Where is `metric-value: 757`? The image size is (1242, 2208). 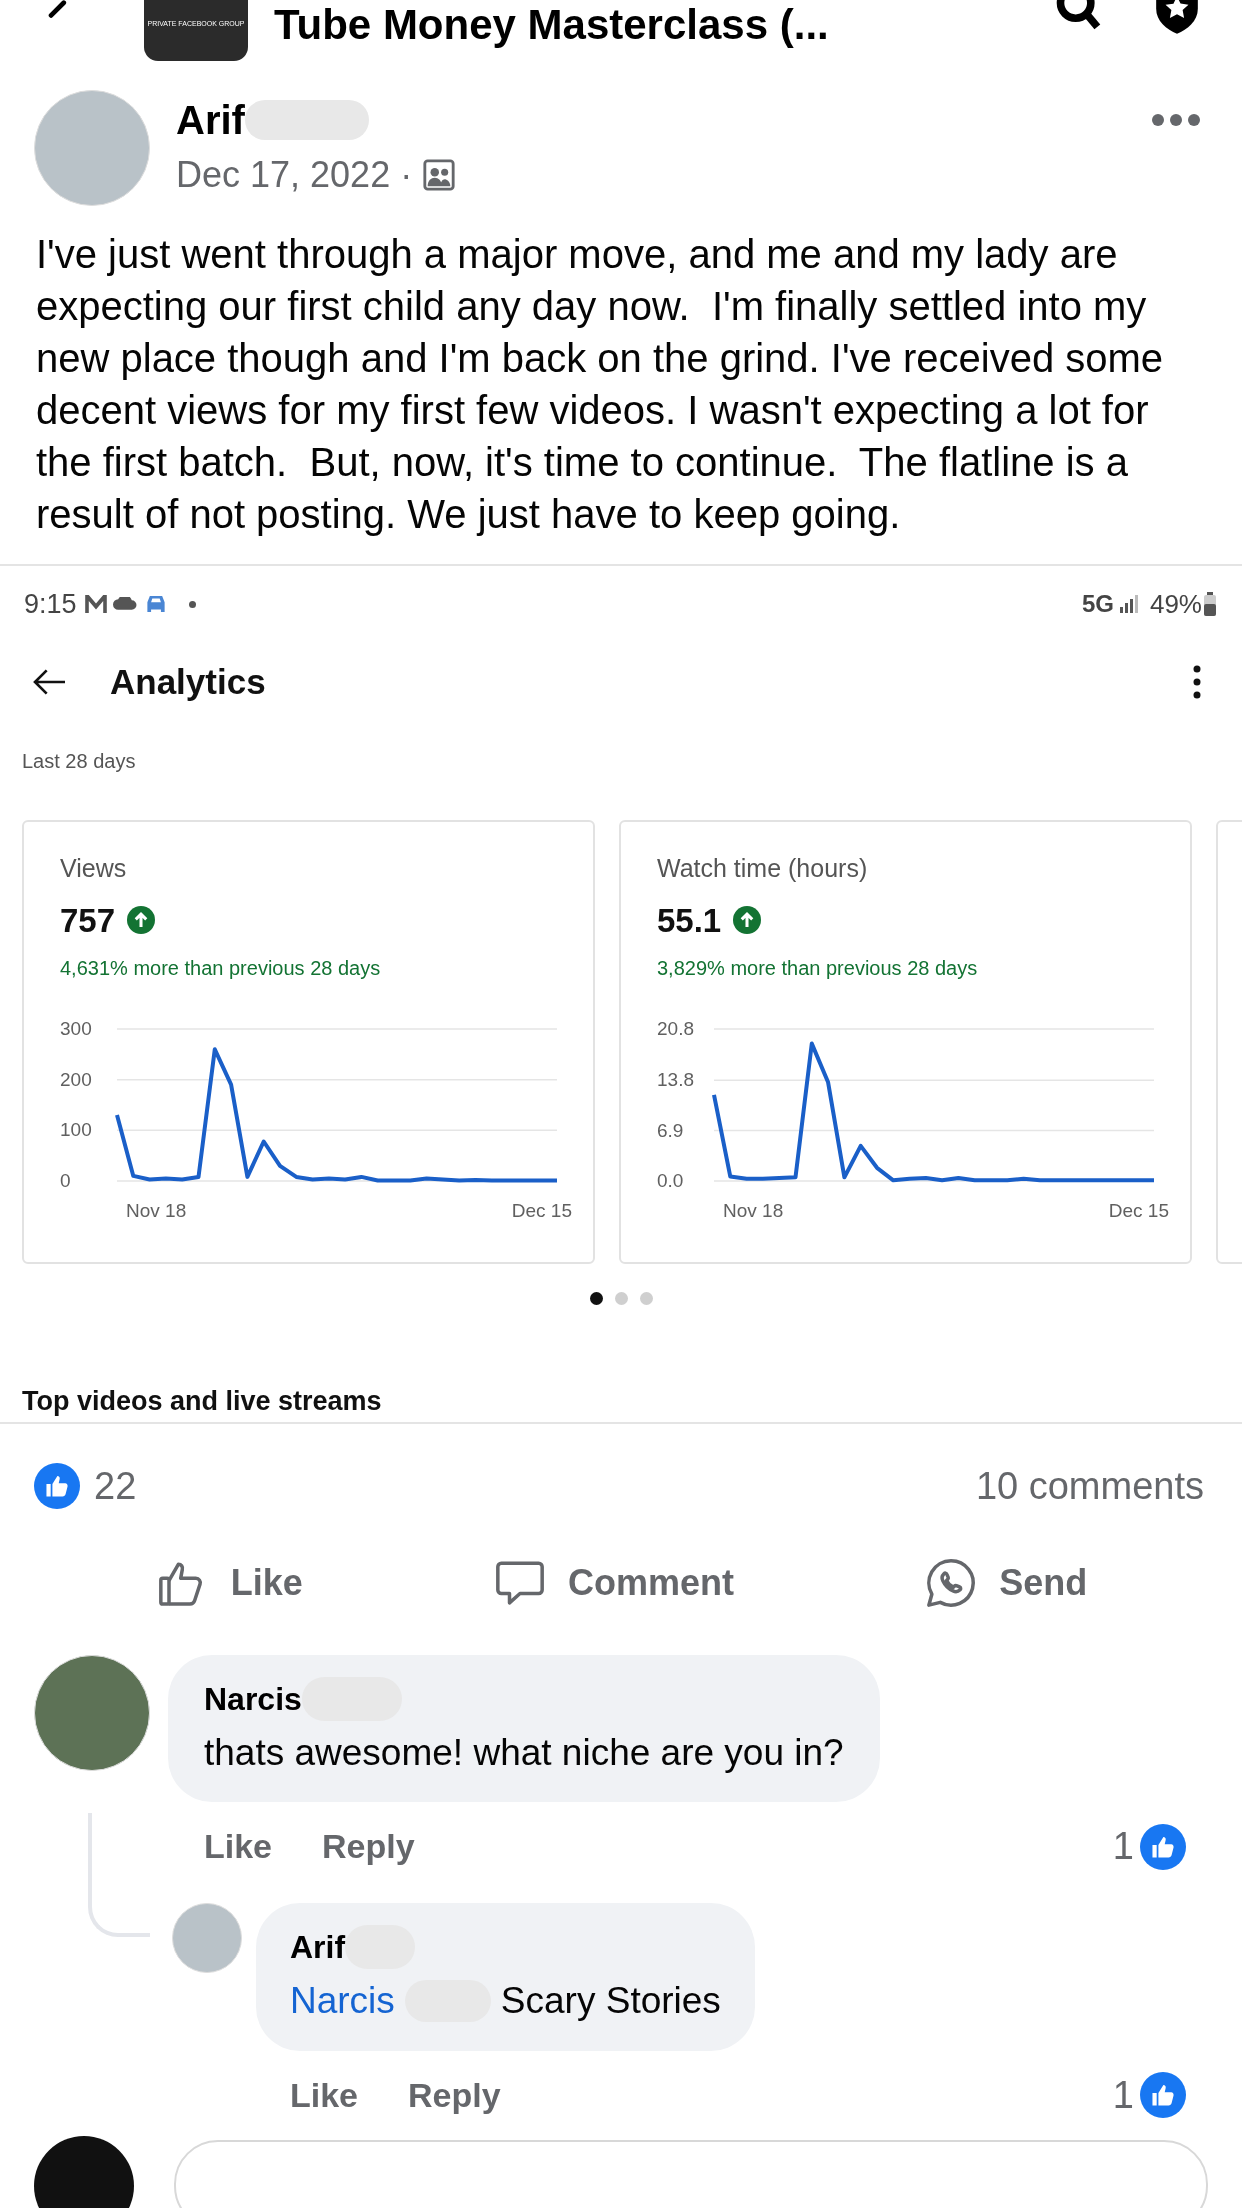 metric-value: 757 is located at coordinates (88, 920).